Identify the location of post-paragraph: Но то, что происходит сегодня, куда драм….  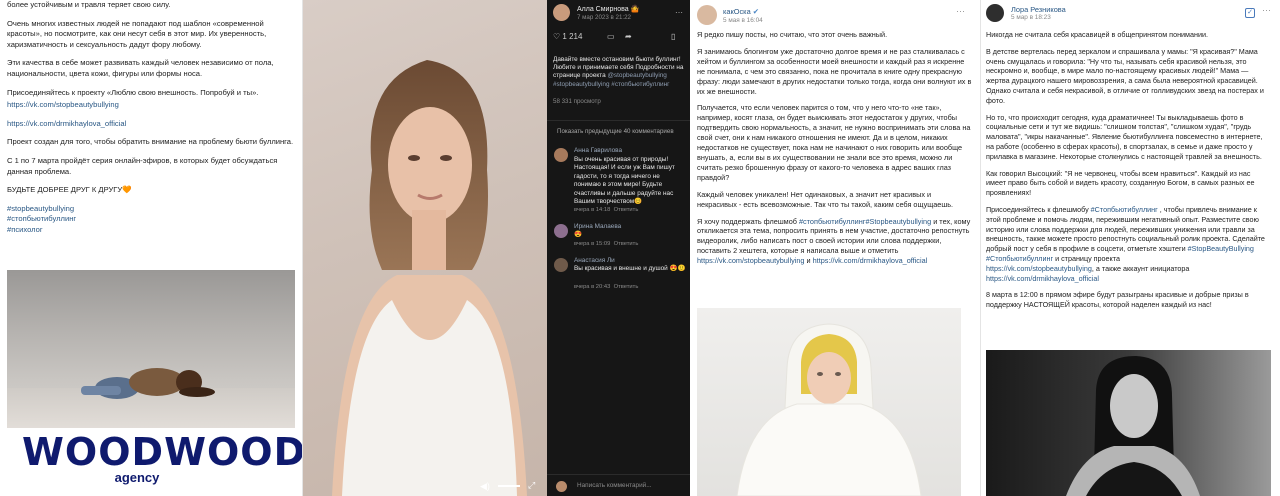
(1124, 136).